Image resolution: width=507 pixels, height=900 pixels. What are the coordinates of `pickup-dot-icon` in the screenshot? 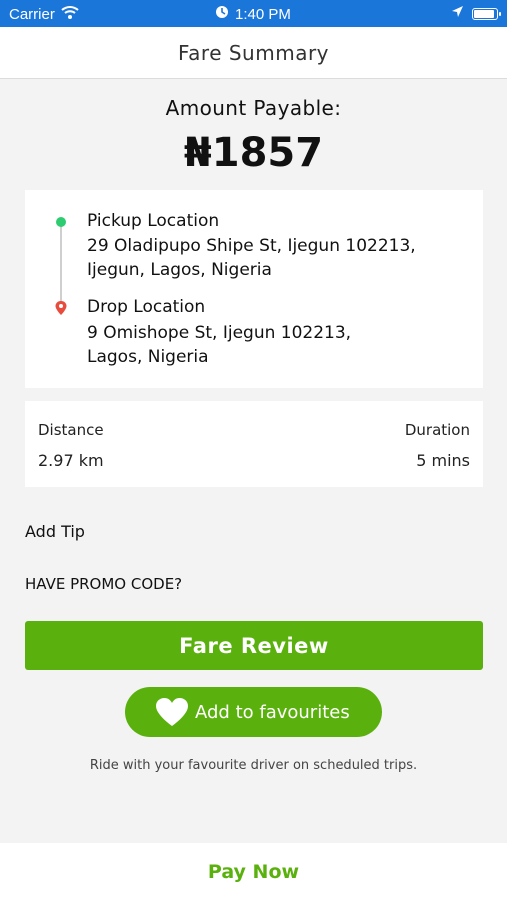 It's located at (61, 222).